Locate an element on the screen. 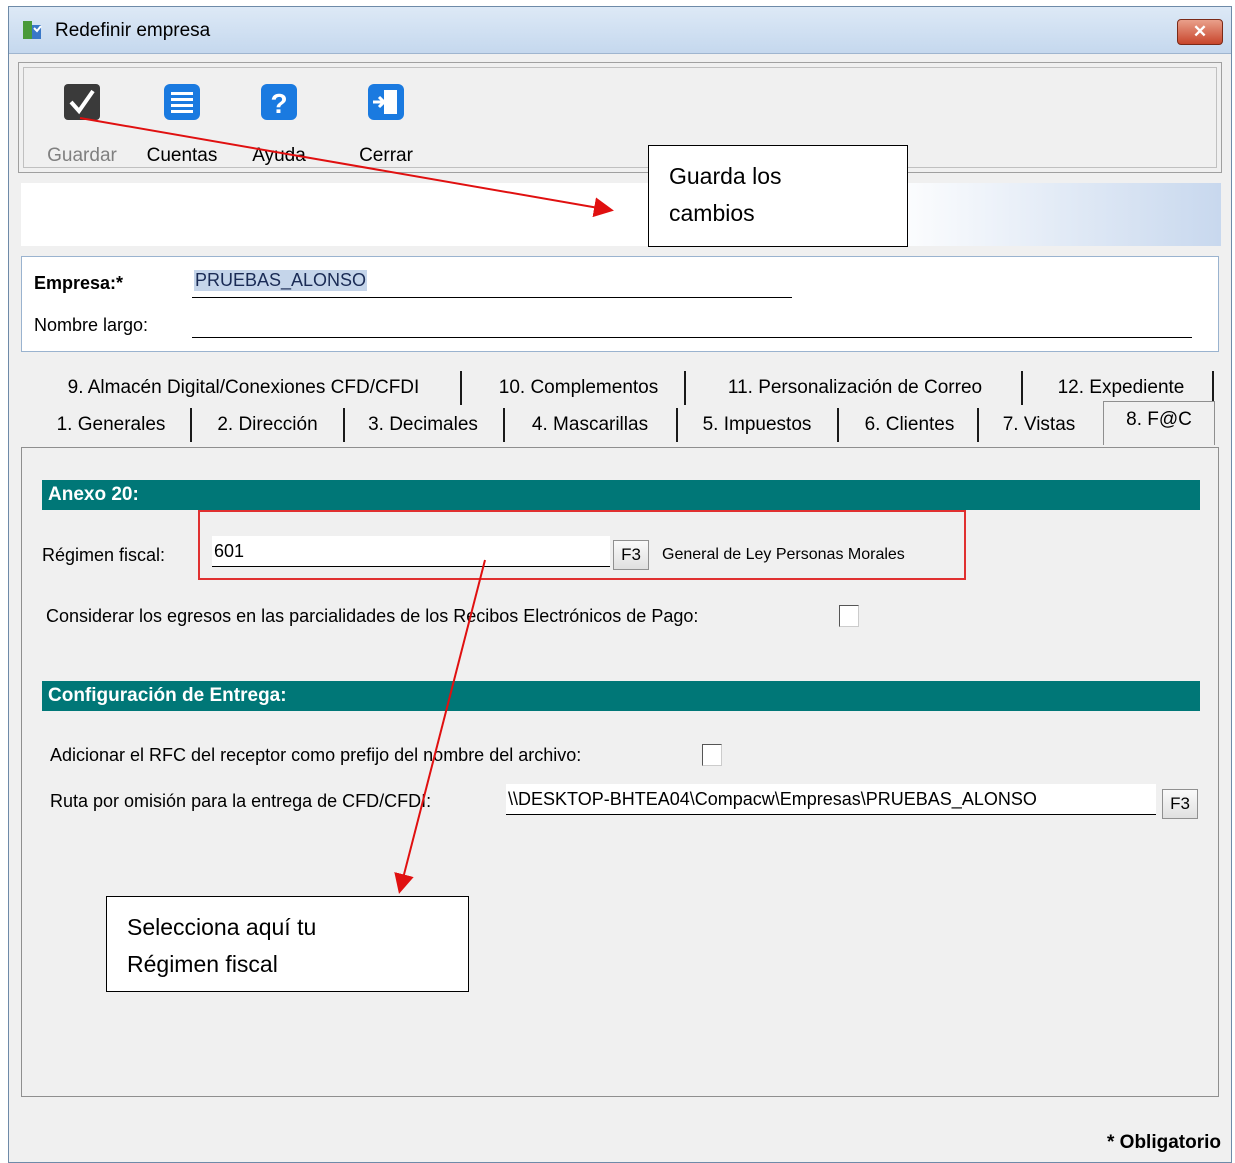 This screenshot has height=1163, width=1235. regimen-callout-line2: Régimen fiscal is located at coordinates (202, 964).